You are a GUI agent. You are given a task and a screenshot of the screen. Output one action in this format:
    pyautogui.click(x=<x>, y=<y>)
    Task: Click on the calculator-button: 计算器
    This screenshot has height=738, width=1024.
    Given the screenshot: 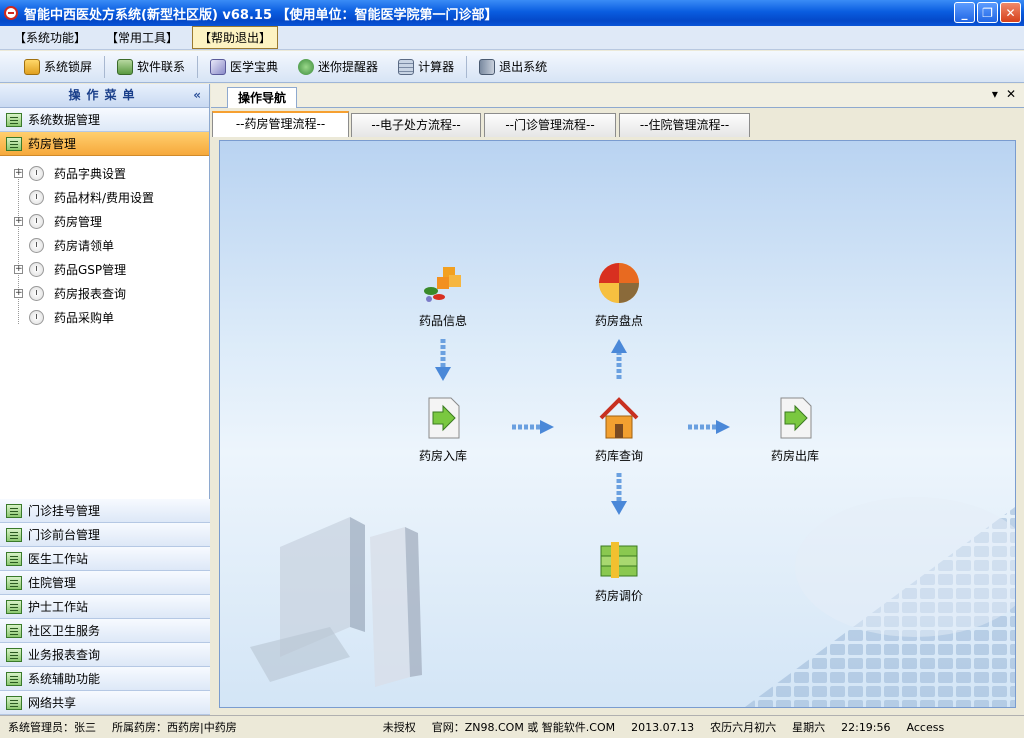 What is the action you would take?
    pyautogui.click(x=426, y=67)
    